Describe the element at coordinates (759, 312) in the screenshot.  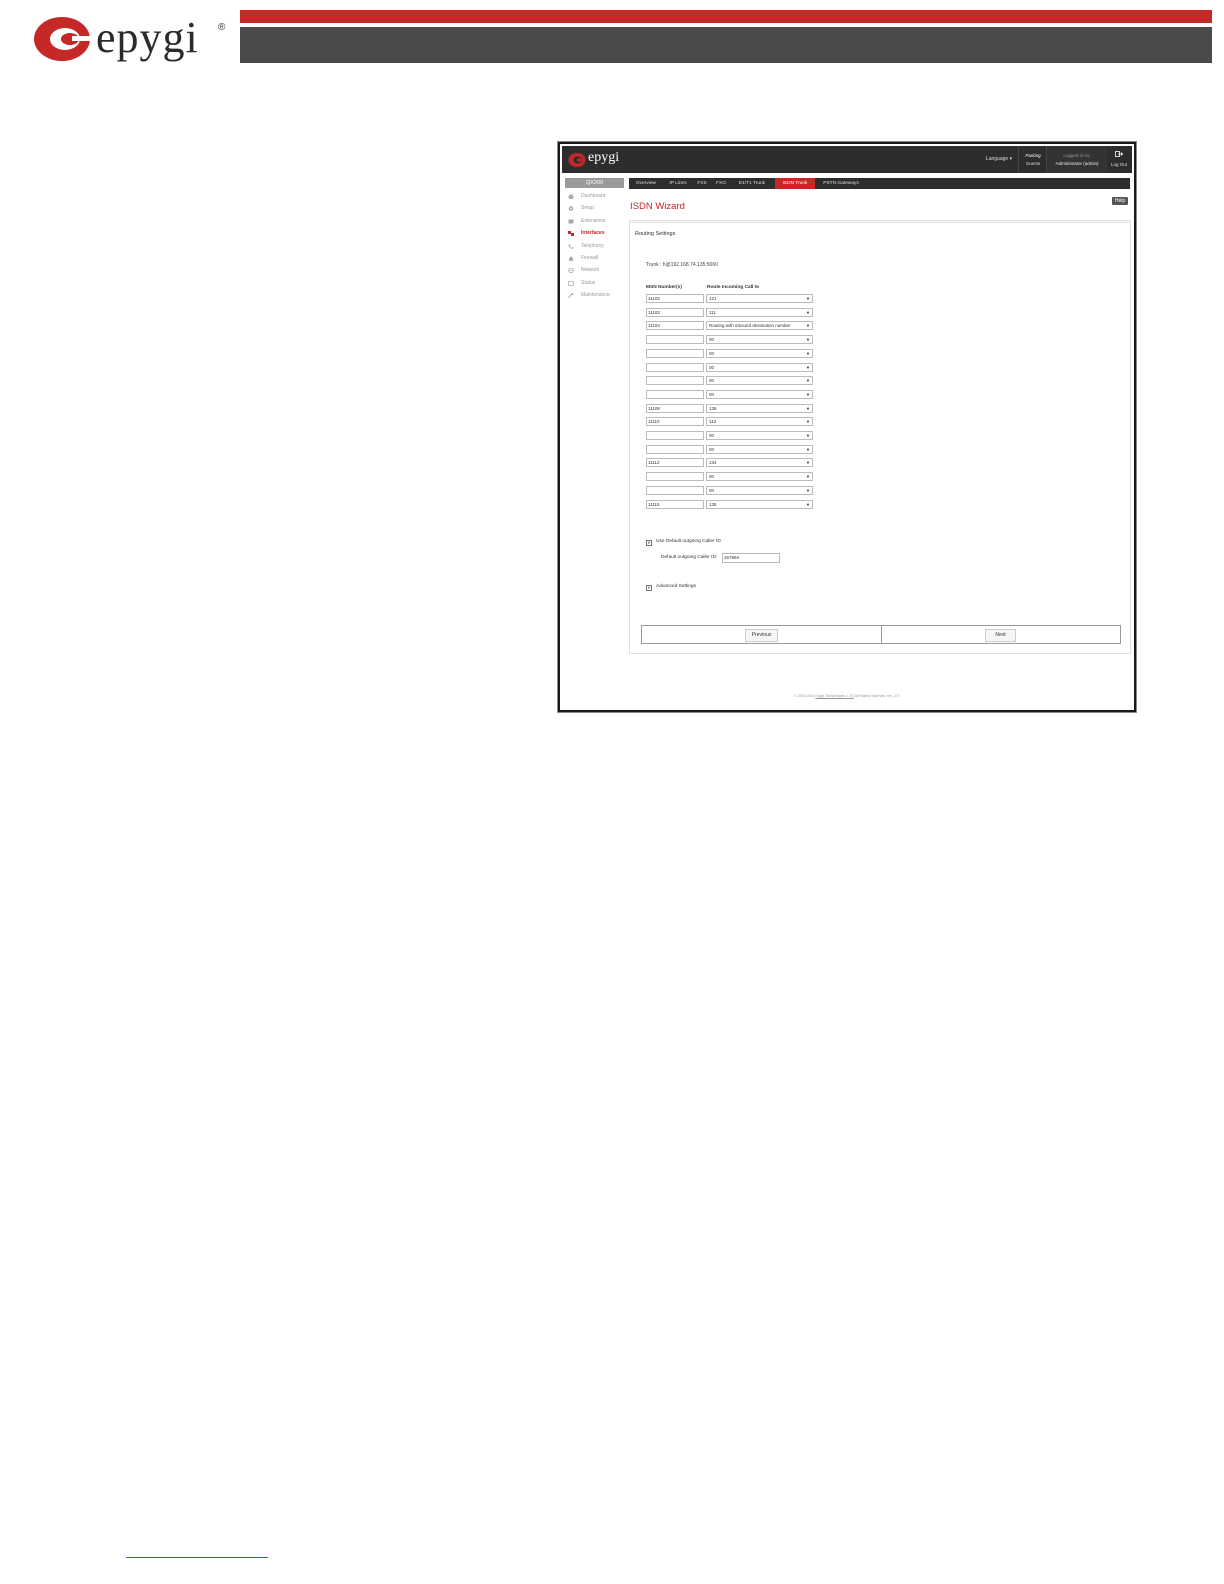
I see `route-select: 111 ▼` at that location.